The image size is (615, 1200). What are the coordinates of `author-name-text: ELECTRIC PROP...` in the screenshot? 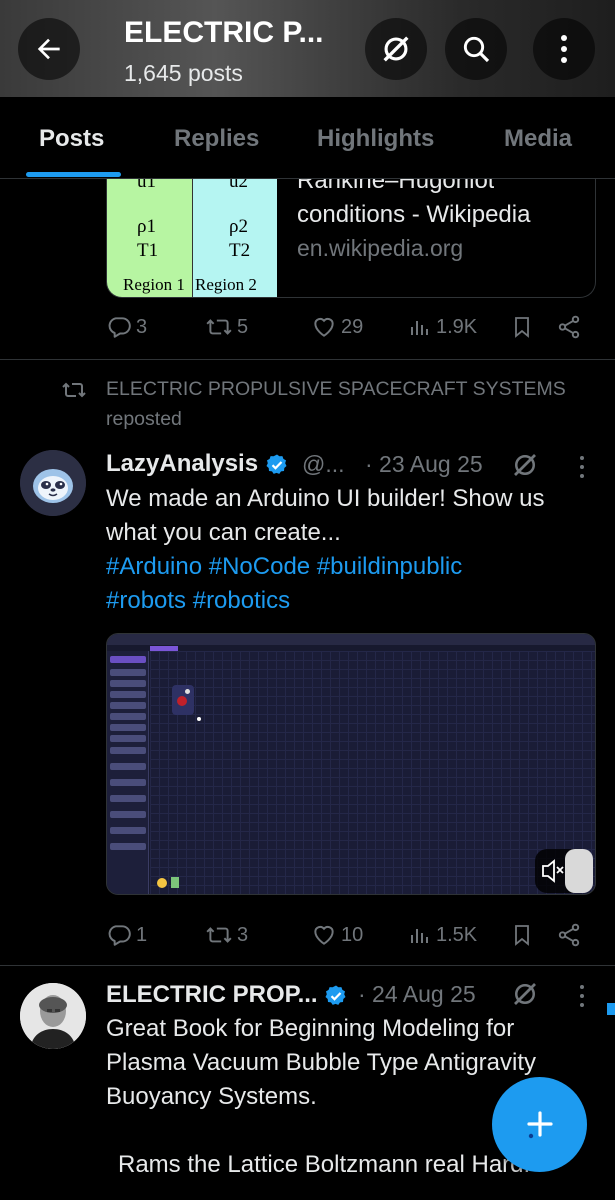 It's located at (212, 994).